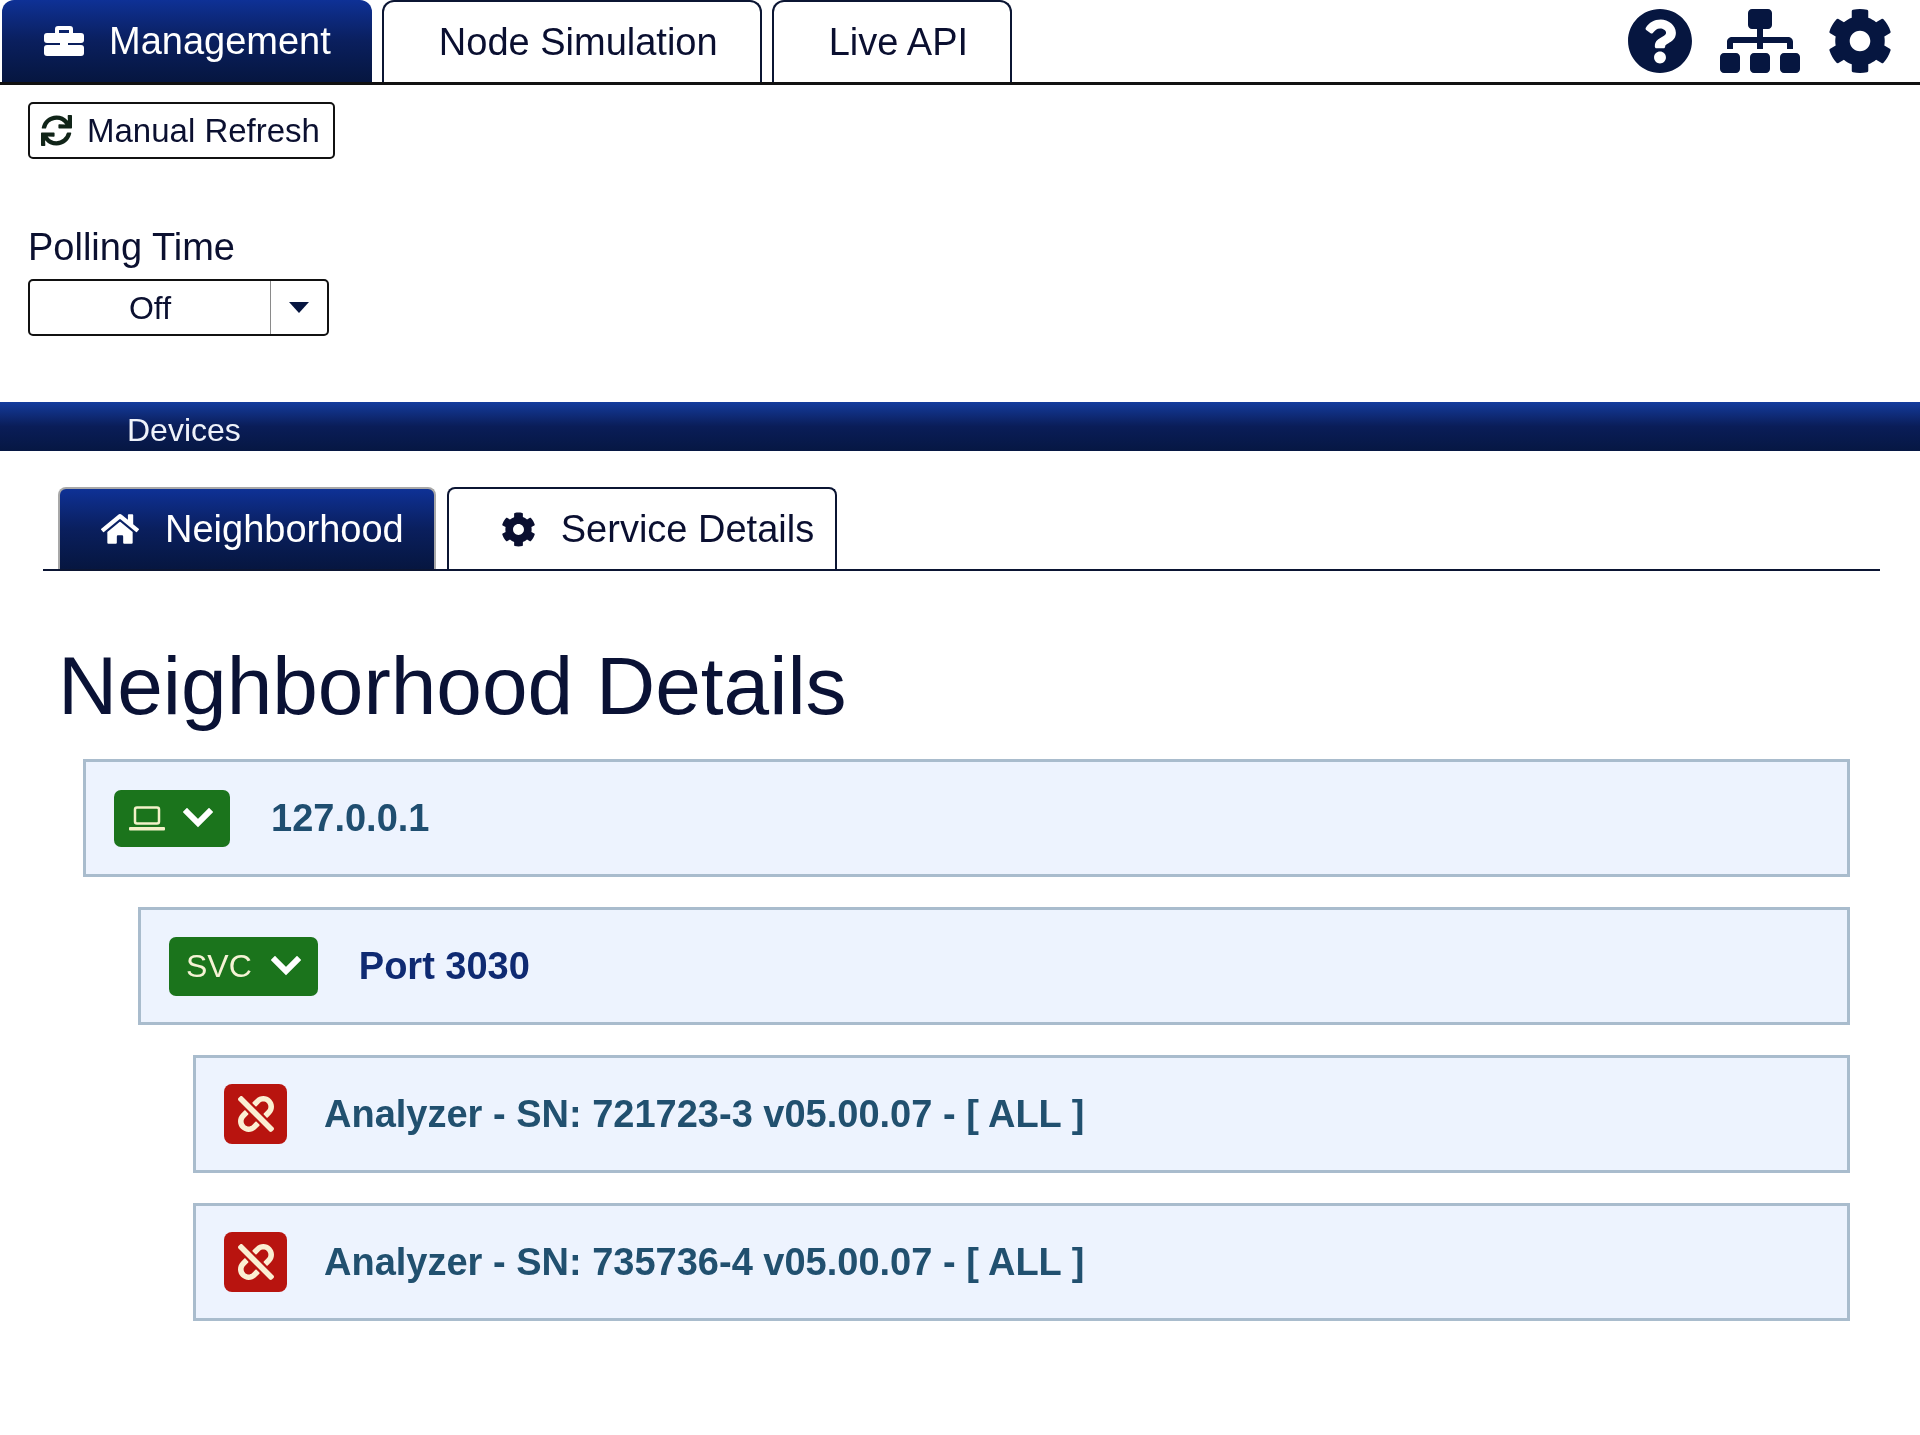 This screenshot has width=1920, height=1435. Describe the element at coordinates (642, 528) in the screenshot. I see `device-tab: Service Details` at that location.